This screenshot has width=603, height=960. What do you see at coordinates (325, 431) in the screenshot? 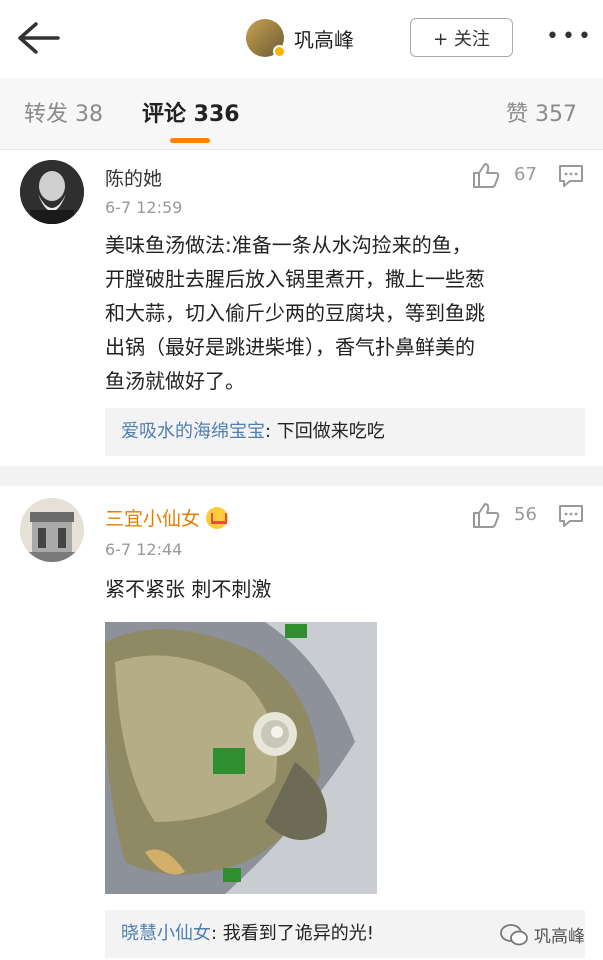
I see `reply-text: : 下回做来吃吃` at bounding box center [325, 431].